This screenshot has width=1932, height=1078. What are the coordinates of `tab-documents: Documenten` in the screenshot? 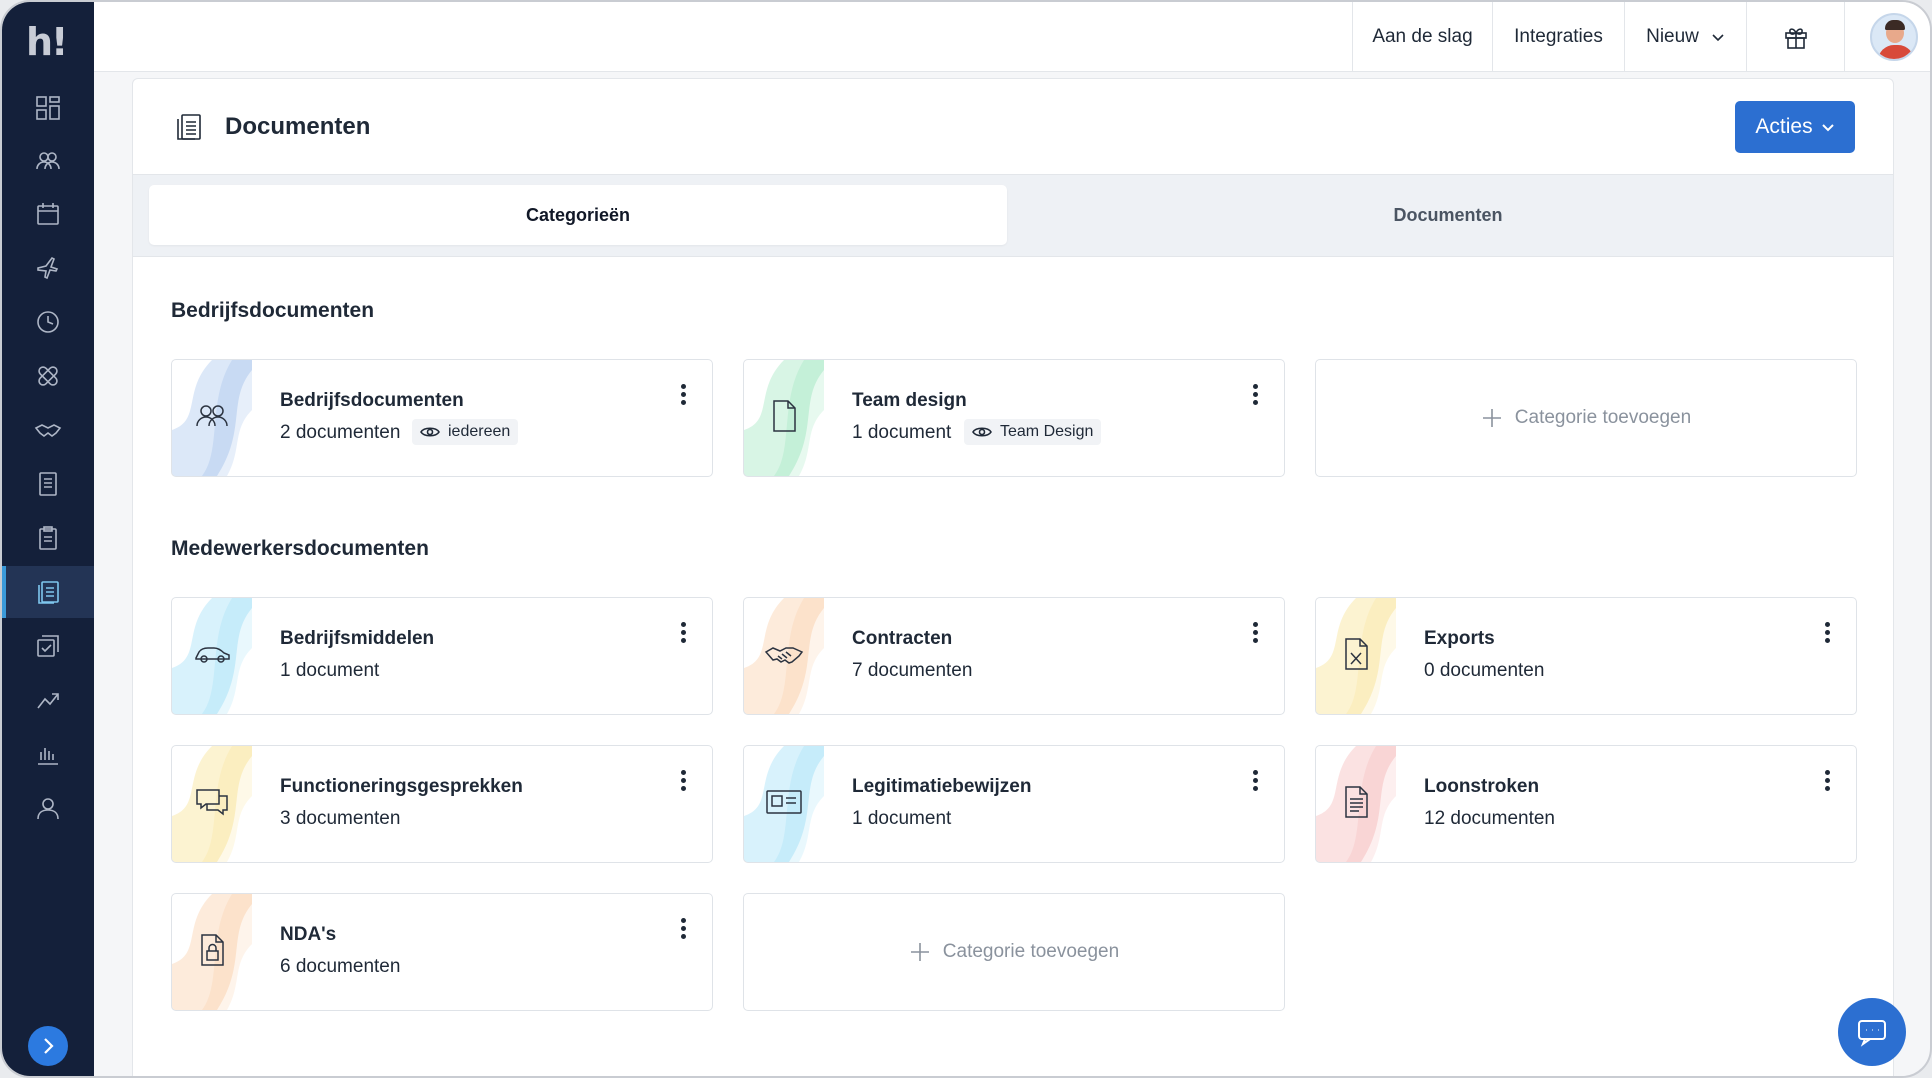 It's located at (1448, 215).